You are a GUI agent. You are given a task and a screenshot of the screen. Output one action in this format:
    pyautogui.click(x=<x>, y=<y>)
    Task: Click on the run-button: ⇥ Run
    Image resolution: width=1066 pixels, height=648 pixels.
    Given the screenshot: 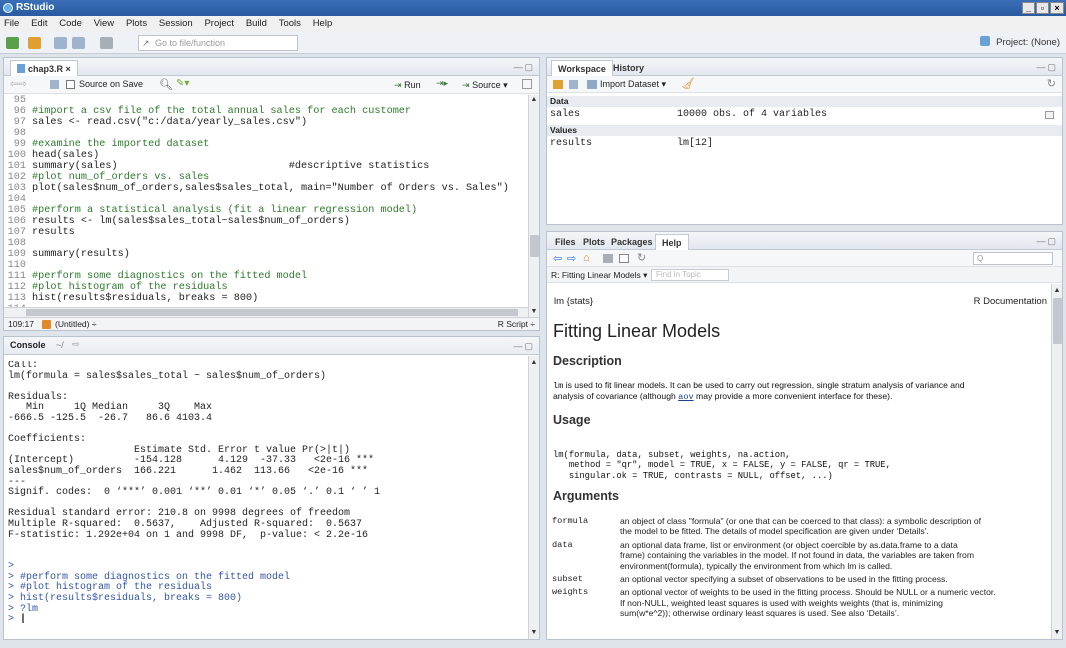 What is the action you would take?
    pyautogui.click(x=407, y=85)
    